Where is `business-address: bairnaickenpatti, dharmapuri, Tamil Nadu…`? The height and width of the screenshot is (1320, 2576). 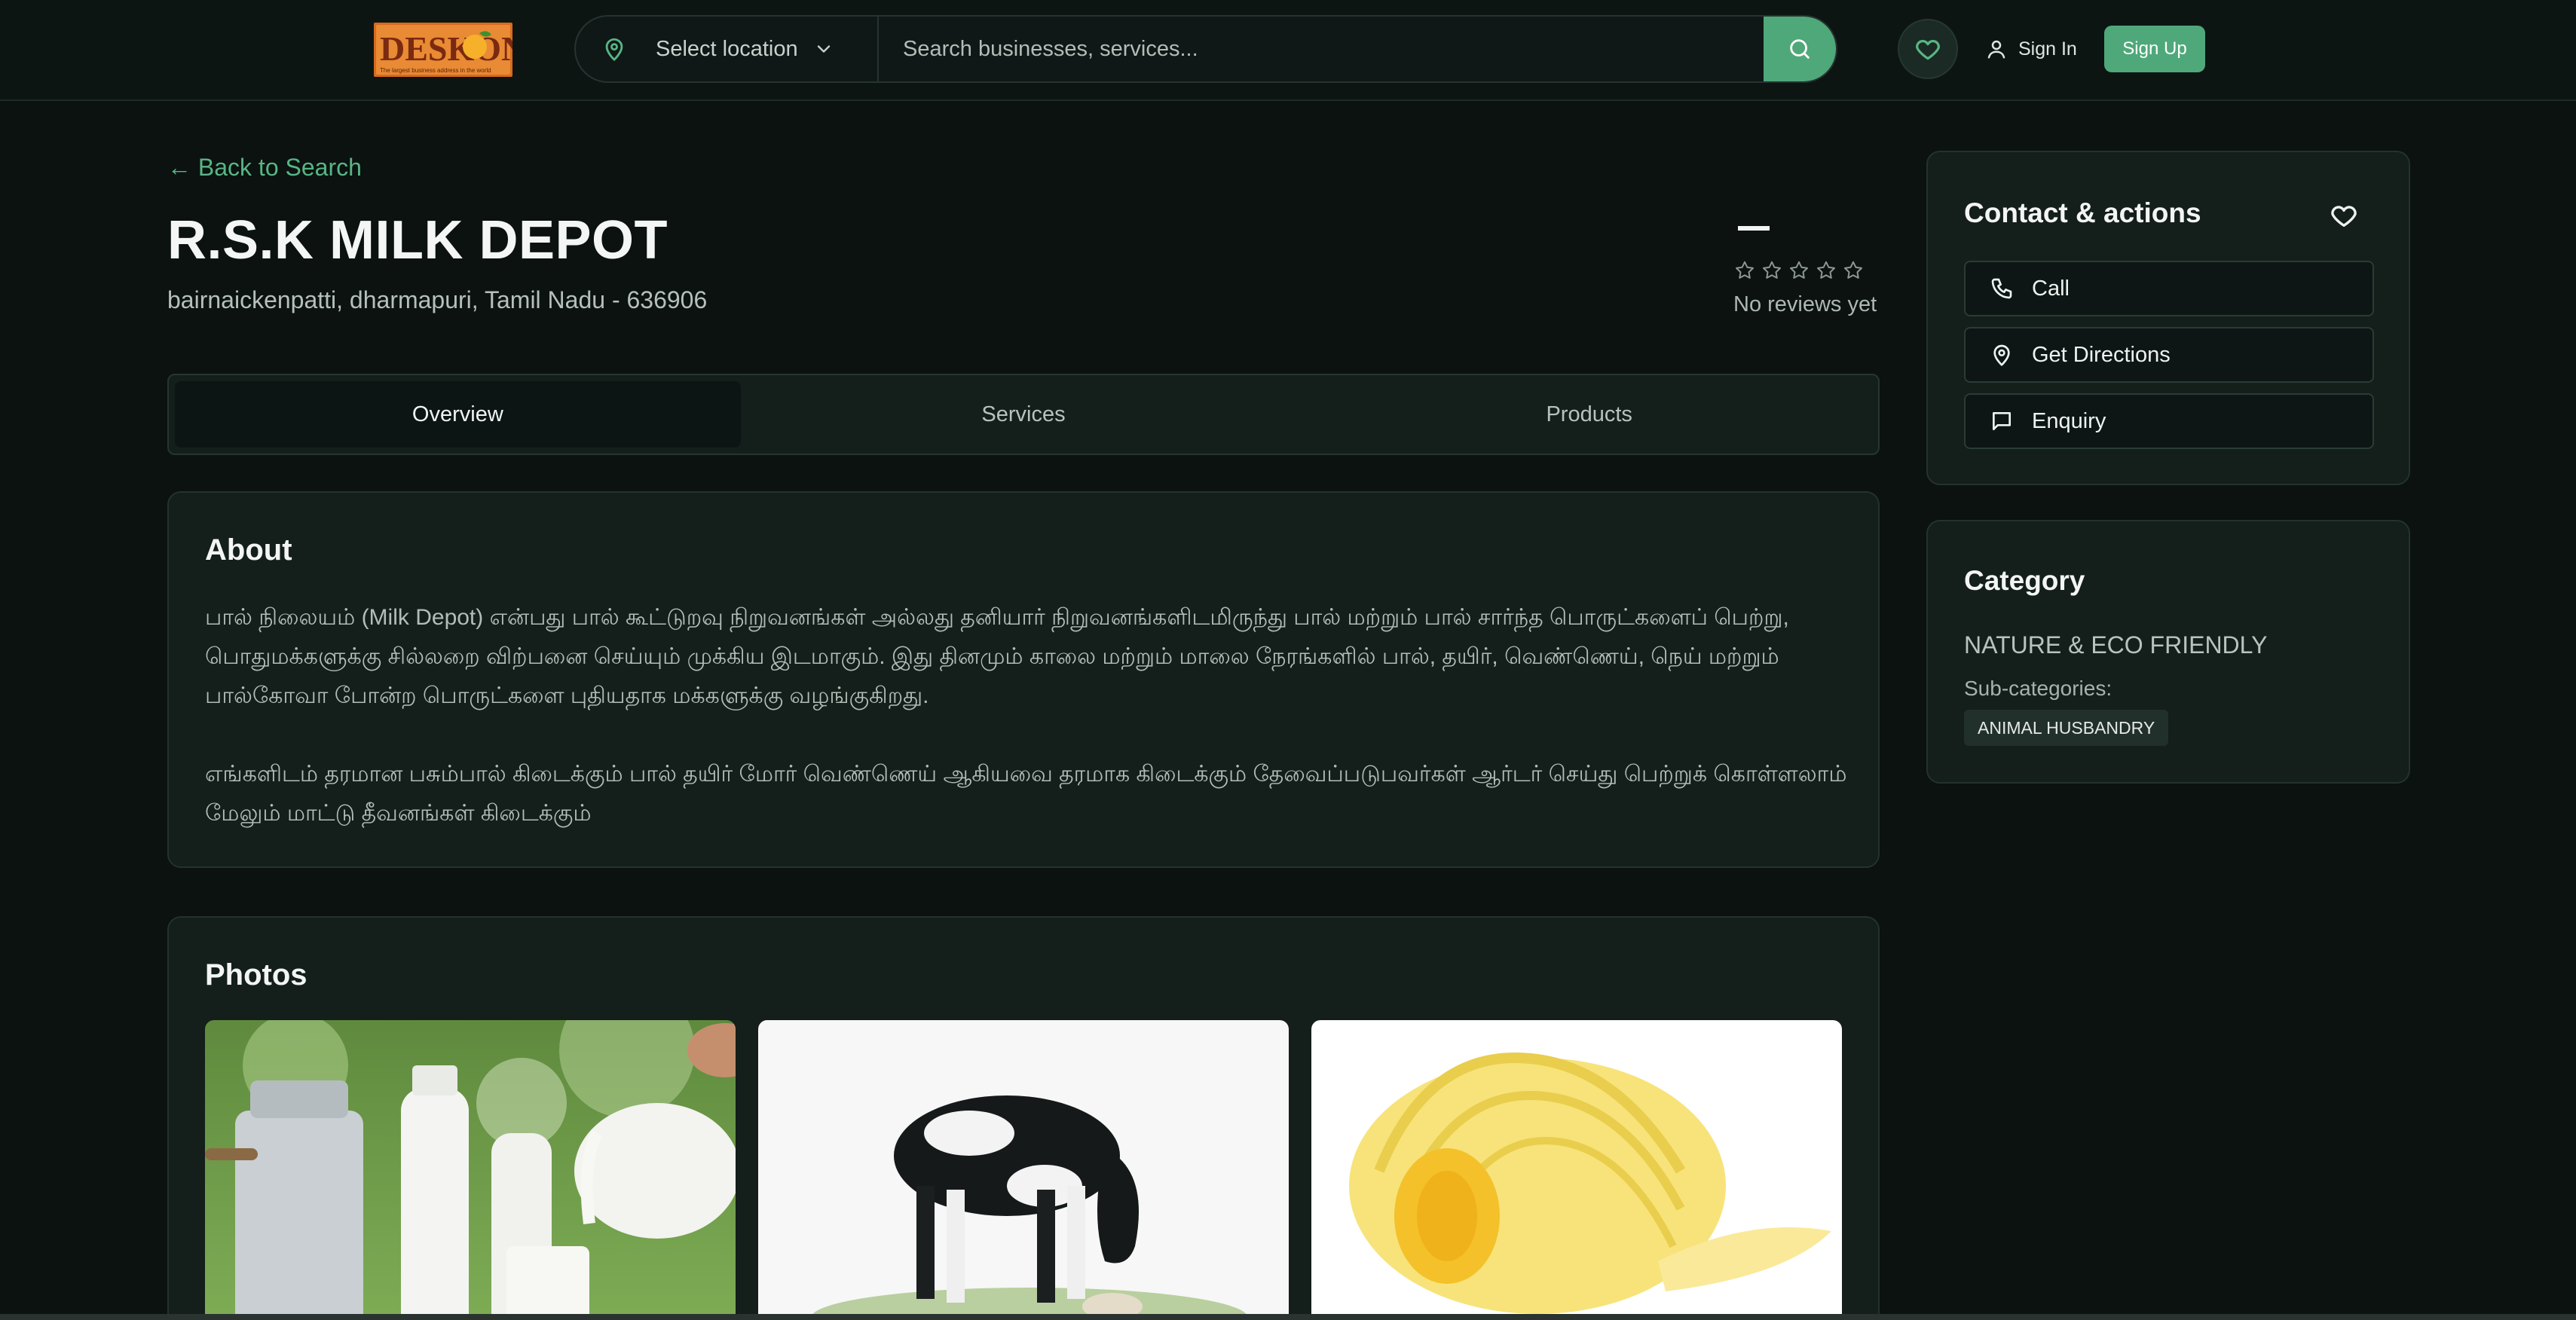 business-address: bairnaickenpatti, dharmapuri, Tamil Nadu… is located at coordinates (437, 300).